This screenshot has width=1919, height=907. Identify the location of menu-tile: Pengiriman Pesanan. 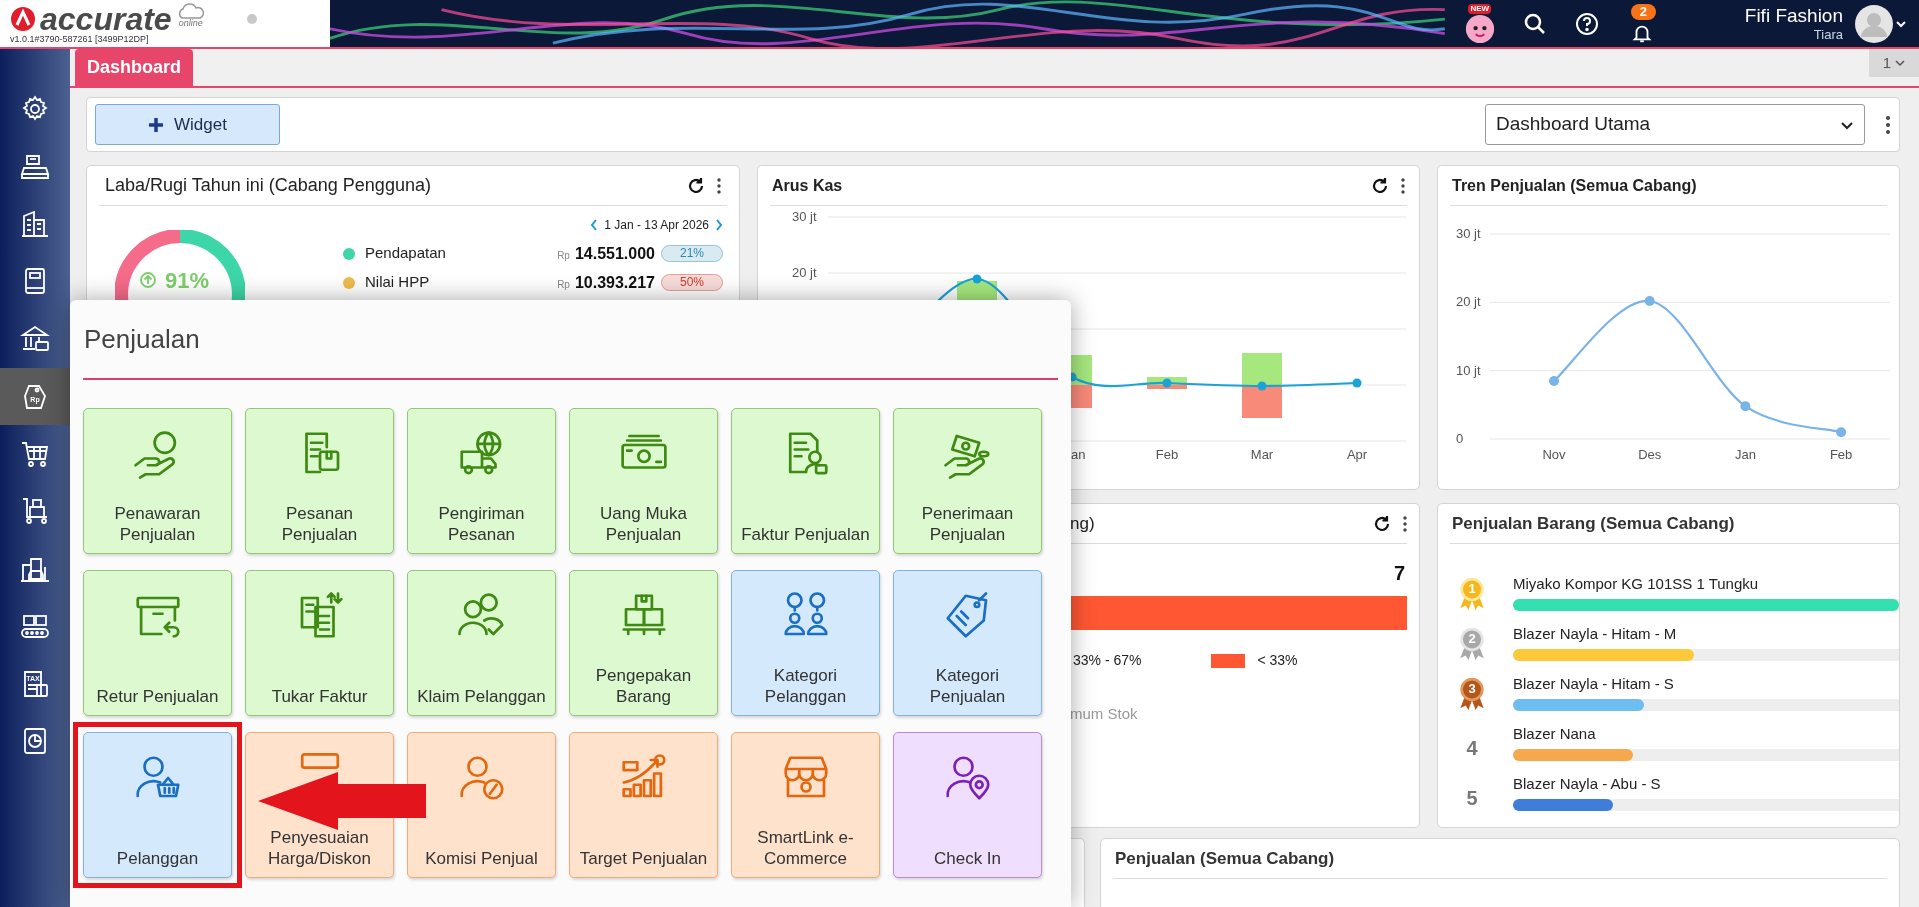
(481, 481).